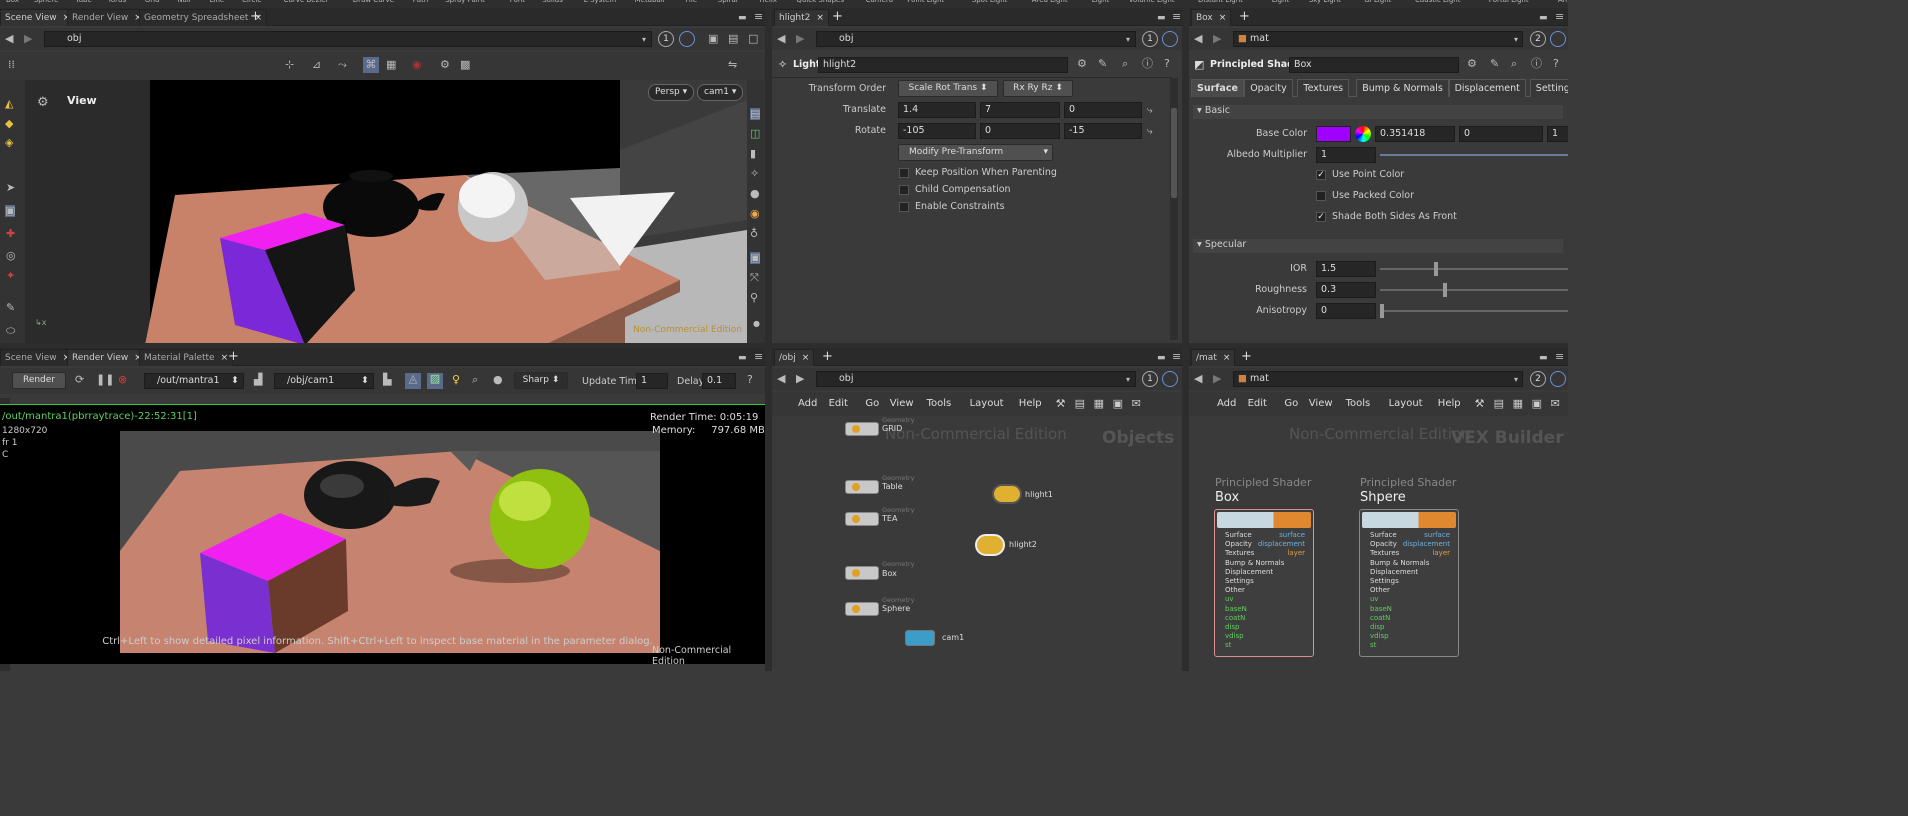  What do you see at coordinates (10, 188) in the screenshot?
I see `pointer-icon: ➤` at bounding box center [10, 188].